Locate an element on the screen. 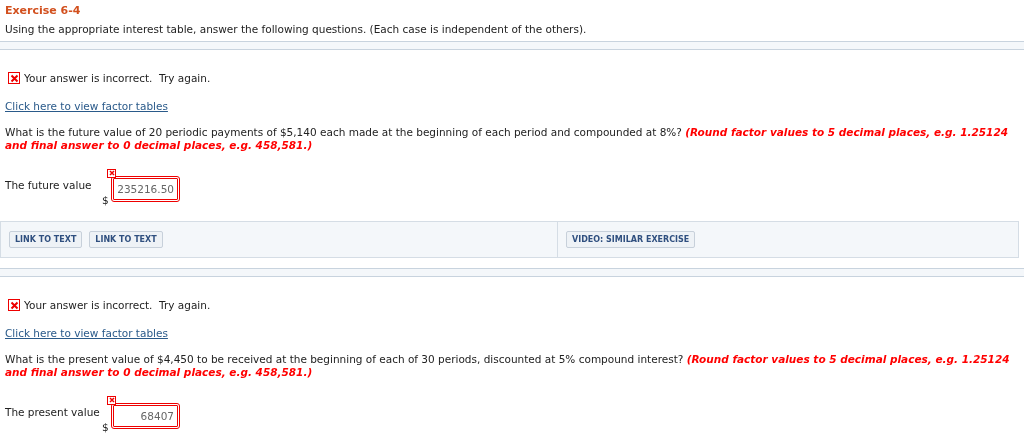 The image size is (1024, 435). question-text: What is the future value of 20 periodic payments of $5,140 each made at the beginning of each period and compounded at 8%? (Round factor values to 5 decimal places, e.g. 1.25124 and final answer to 0 decimal places, e.g. 458,581.) is located at coordinates (507, 139).